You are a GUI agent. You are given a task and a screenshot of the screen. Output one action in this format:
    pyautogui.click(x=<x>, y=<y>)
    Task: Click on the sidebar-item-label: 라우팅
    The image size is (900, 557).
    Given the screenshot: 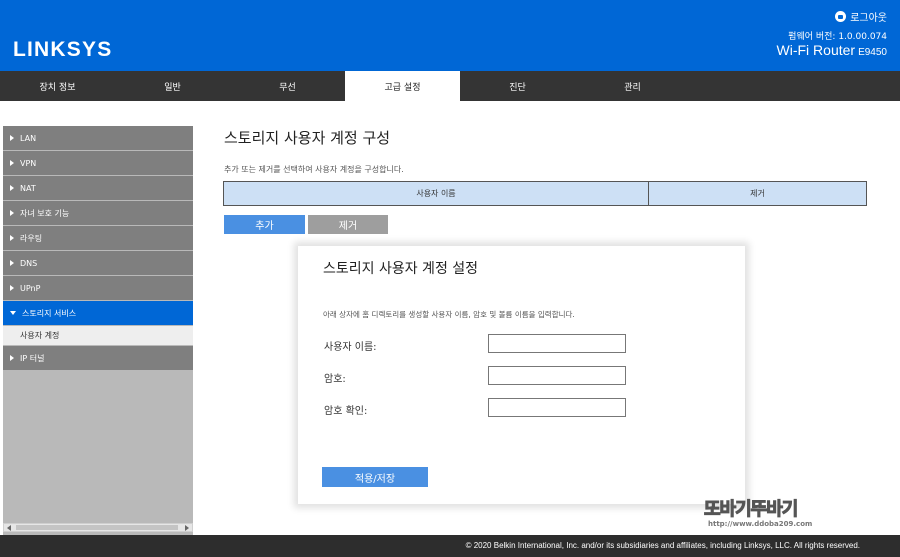 What is the action you would take?
    pyautogui.click(x=31, y=238)
    